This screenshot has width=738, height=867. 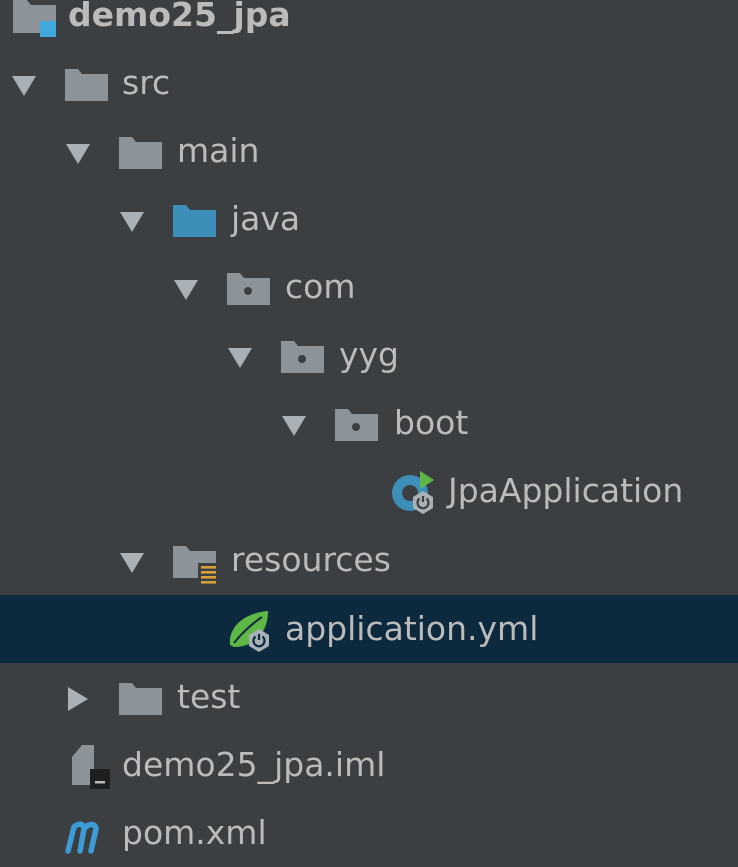 I want to click on tree-node-jpa-application: JpaApplication, so click(x=369, y=491).